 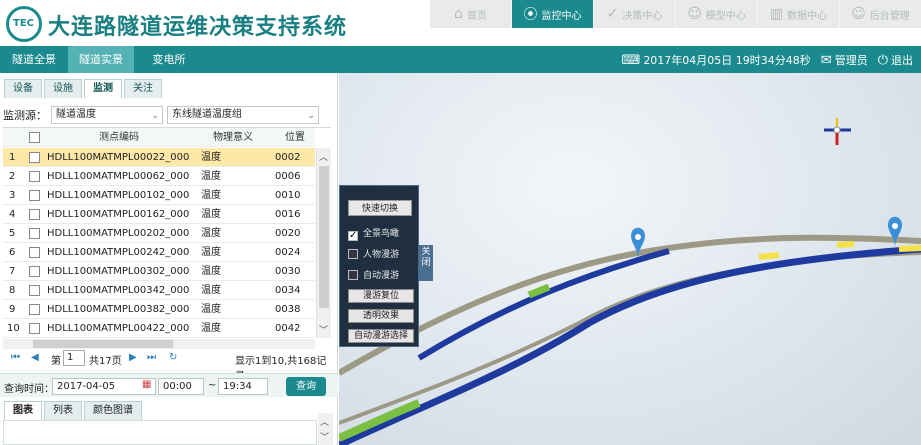 I want to click on admin-button: ✉ 管理员, so click(x=844, y=60).